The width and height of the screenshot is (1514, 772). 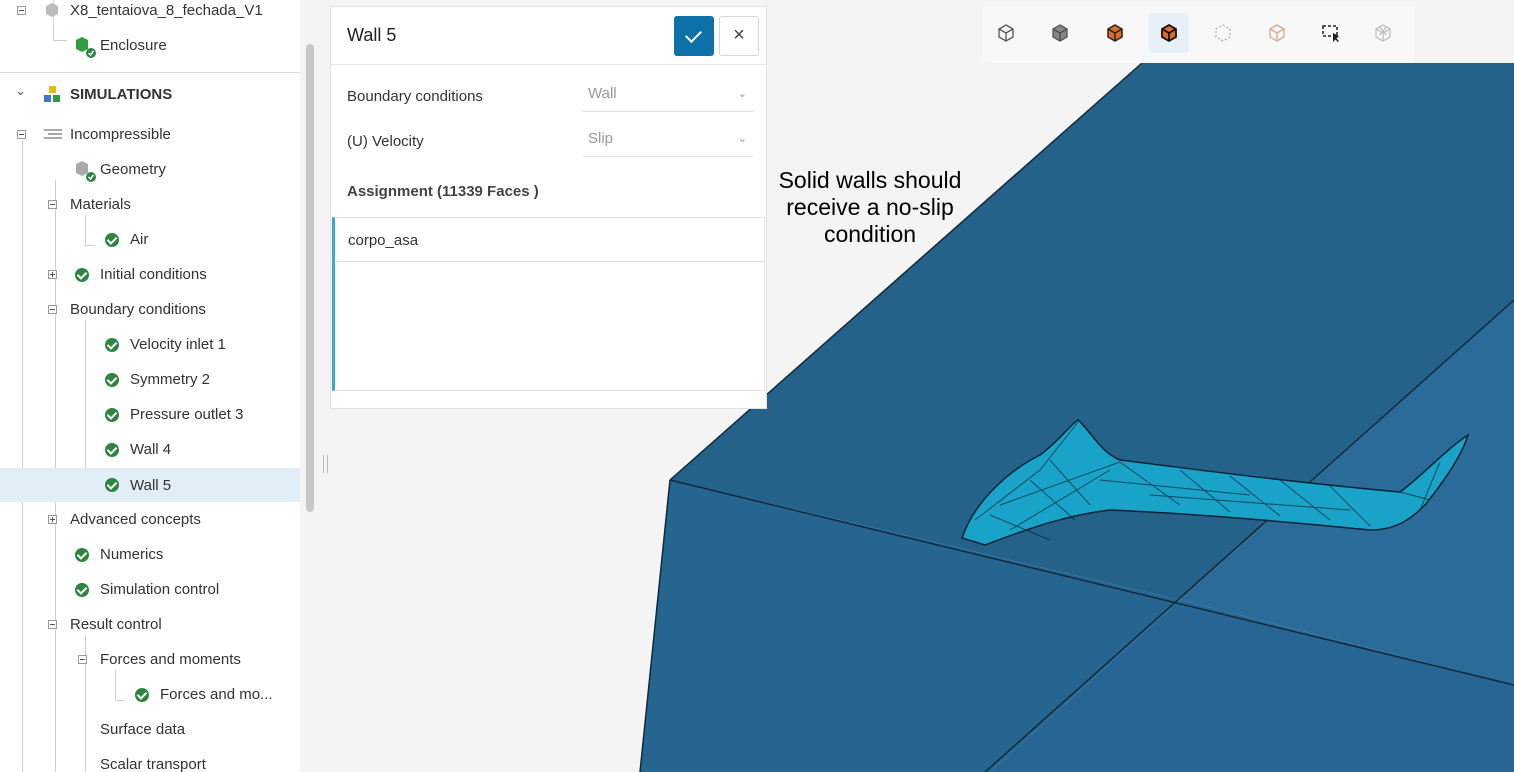 What do you see at coordinates (668, 142) in the screenshot?
I see `velocity-select: Slip ⌄` at bounding box center [668, 142].